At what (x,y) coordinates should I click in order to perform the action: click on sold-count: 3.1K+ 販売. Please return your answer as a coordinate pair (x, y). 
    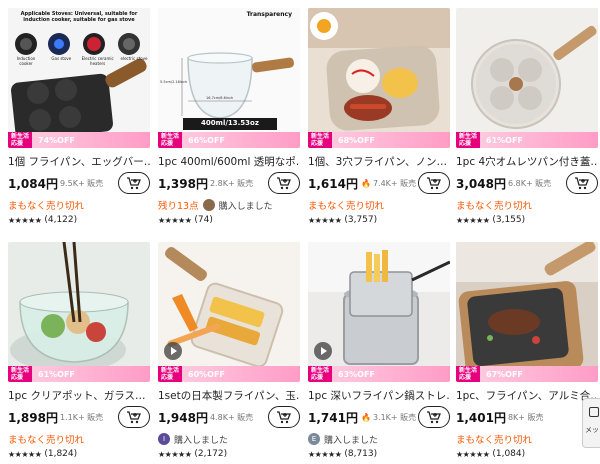
    Looking at the image, I should click on (394, 417).